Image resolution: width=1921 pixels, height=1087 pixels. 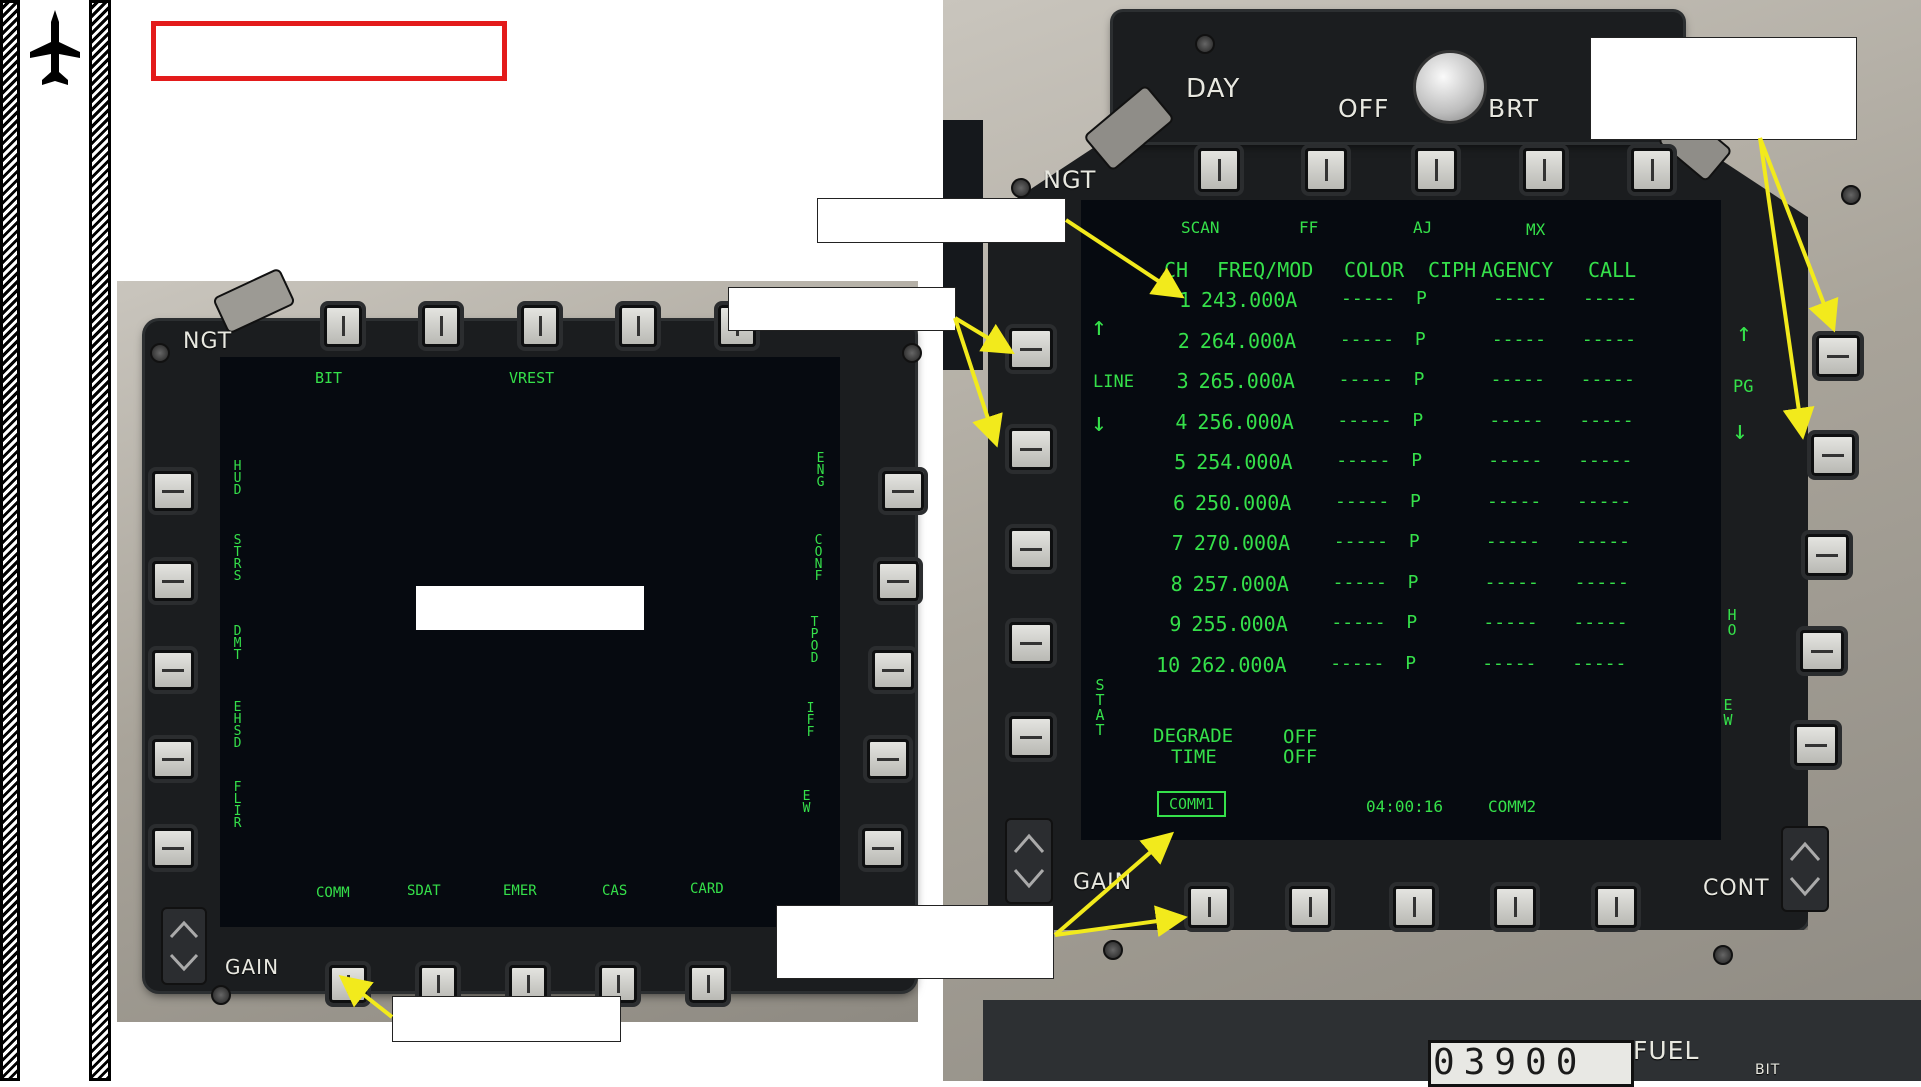 I want to click on arrow-comm, so click(x=366, y=997).